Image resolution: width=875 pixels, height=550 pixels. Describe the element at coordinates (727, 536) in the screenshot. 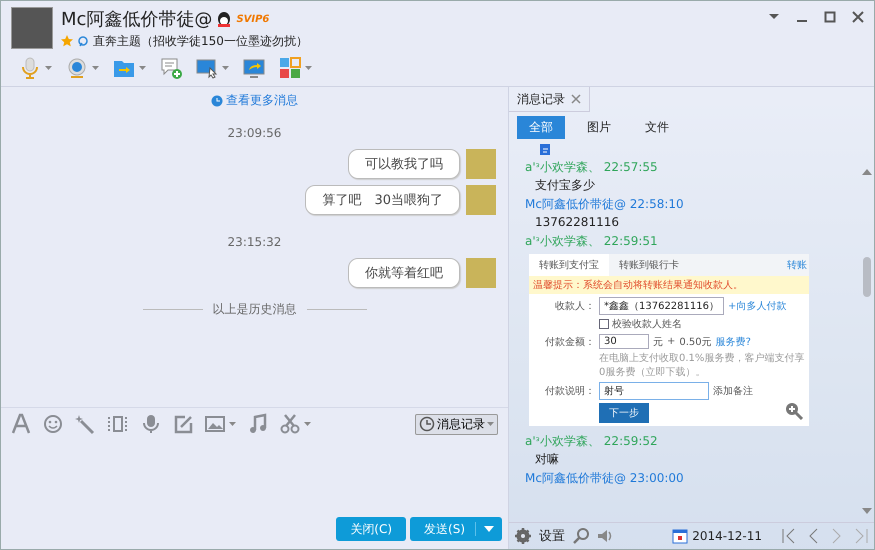

I see `date-label: 2014-12-11` at that location.